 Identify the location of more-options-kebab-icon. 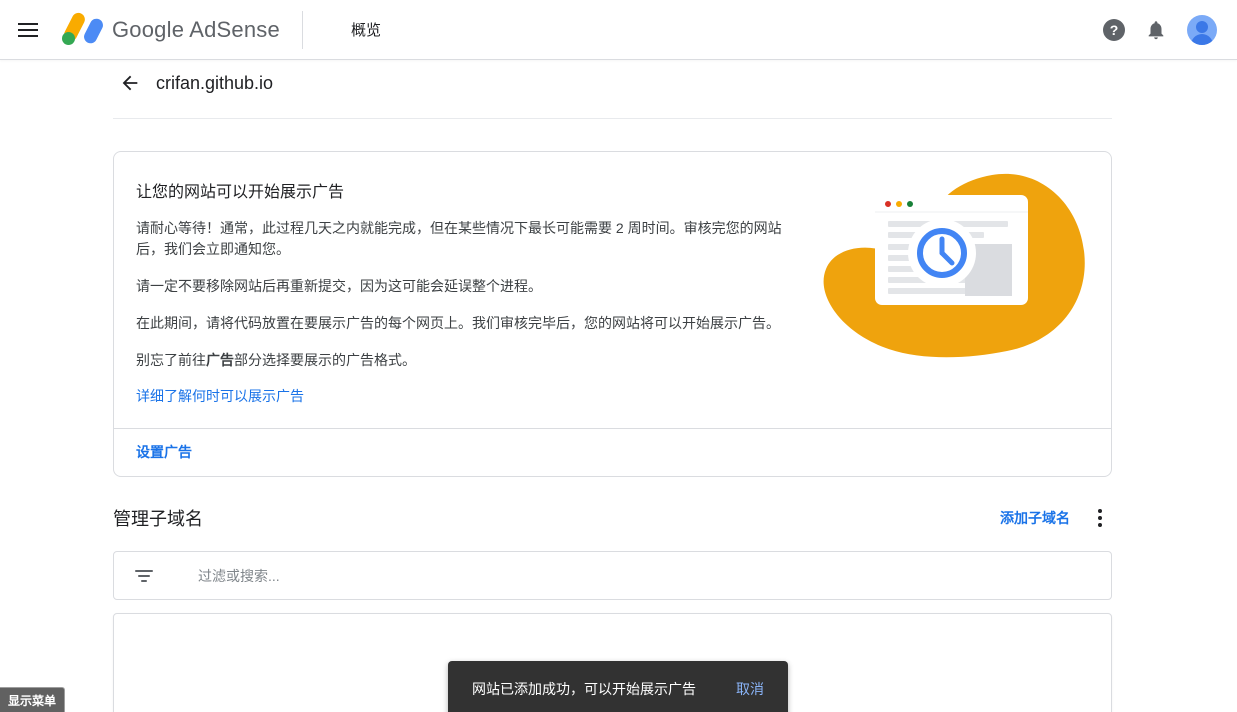
(1100, 518).